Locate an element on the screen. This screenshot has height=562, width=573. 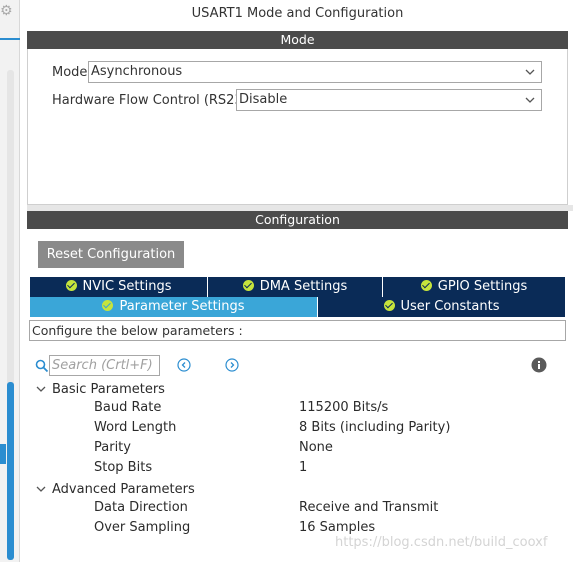
param-value: 16 Samples is located at coordinates (337, 527).